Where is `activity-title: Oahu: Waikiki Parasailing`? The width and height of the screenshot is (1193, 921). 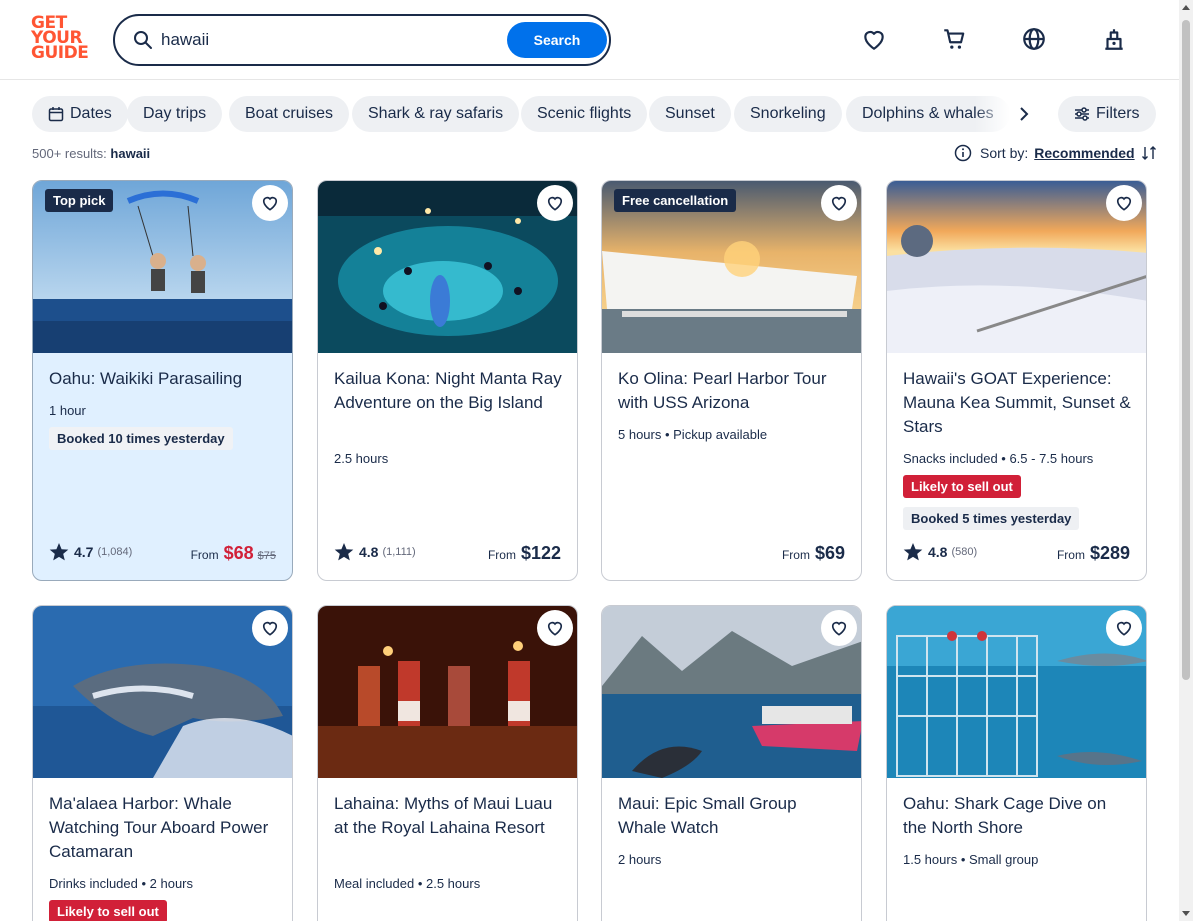
activity-title: Oahu: Waikiki Parasailing is located at coordinates (164, 379).